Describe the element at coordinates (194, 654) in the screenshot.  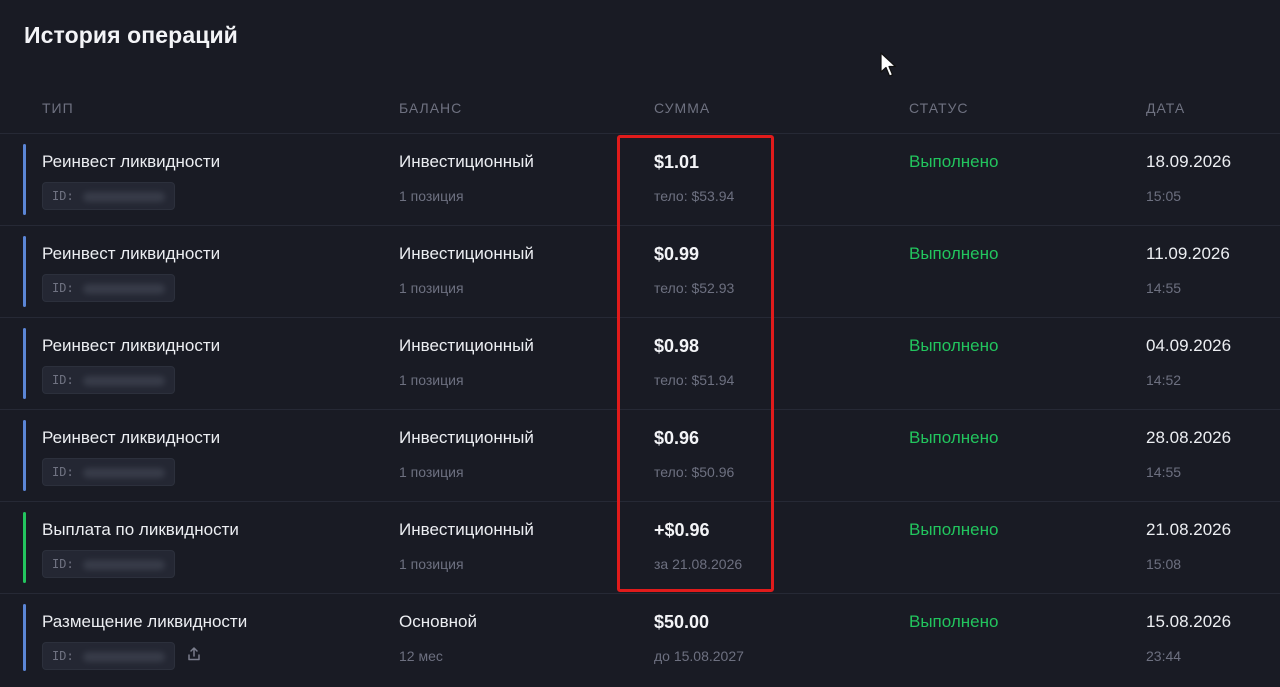
I see `share-icon` at that location.